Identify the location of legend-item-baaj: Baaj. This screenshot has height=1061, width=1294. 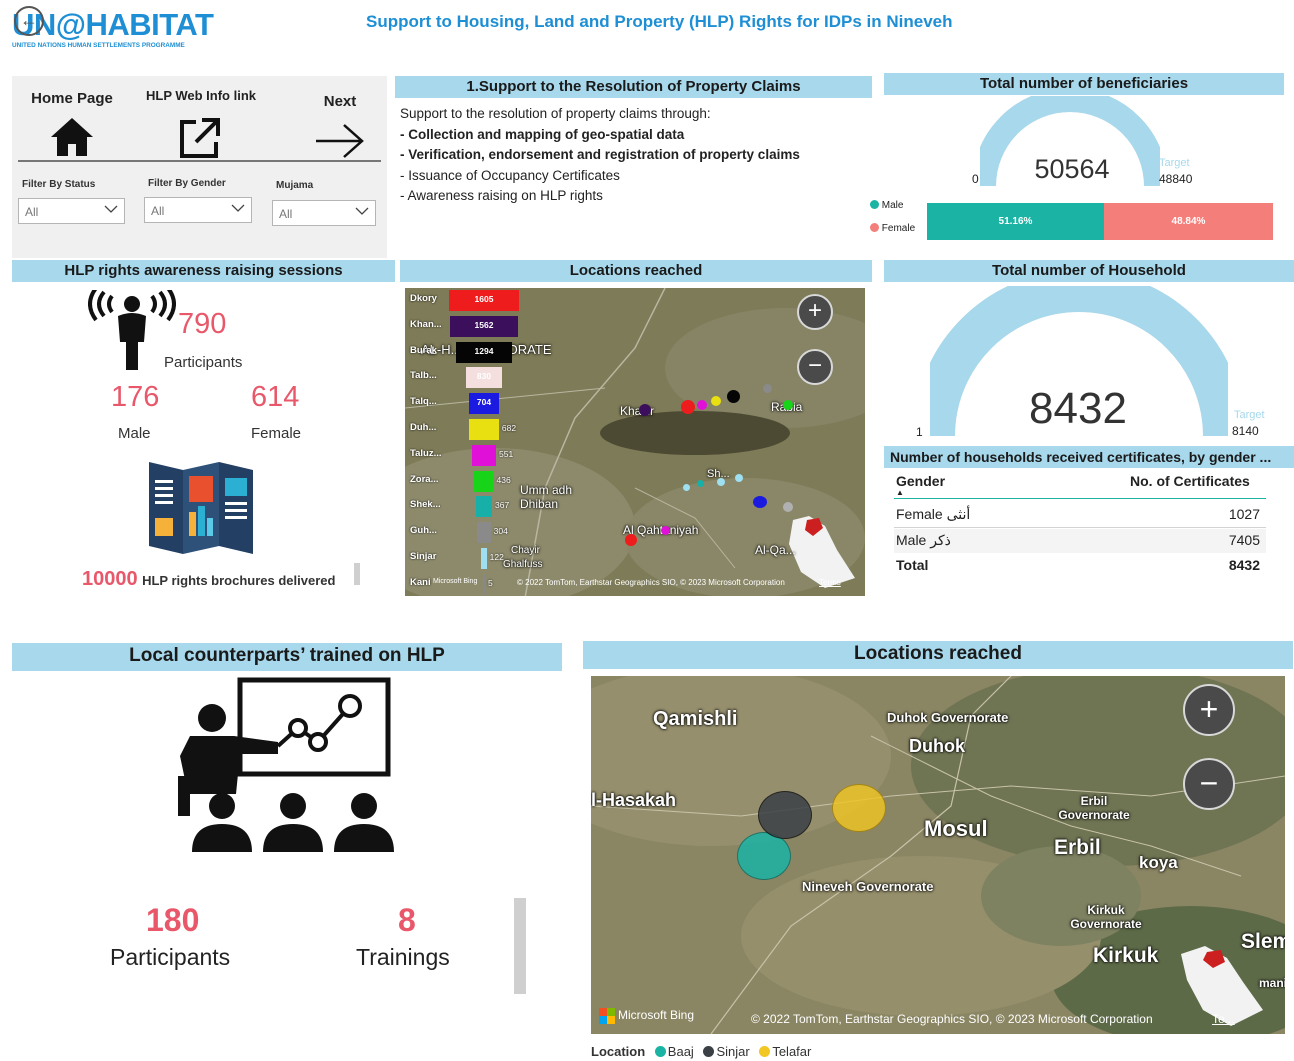
(671, 1051).